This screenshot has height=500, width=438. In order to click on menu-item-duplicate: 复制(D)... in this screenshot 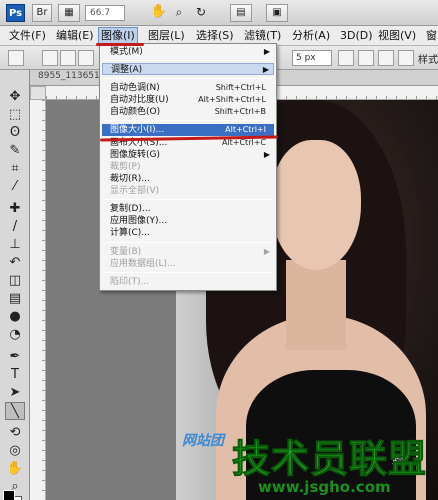, I will do `click(188, 209)`.